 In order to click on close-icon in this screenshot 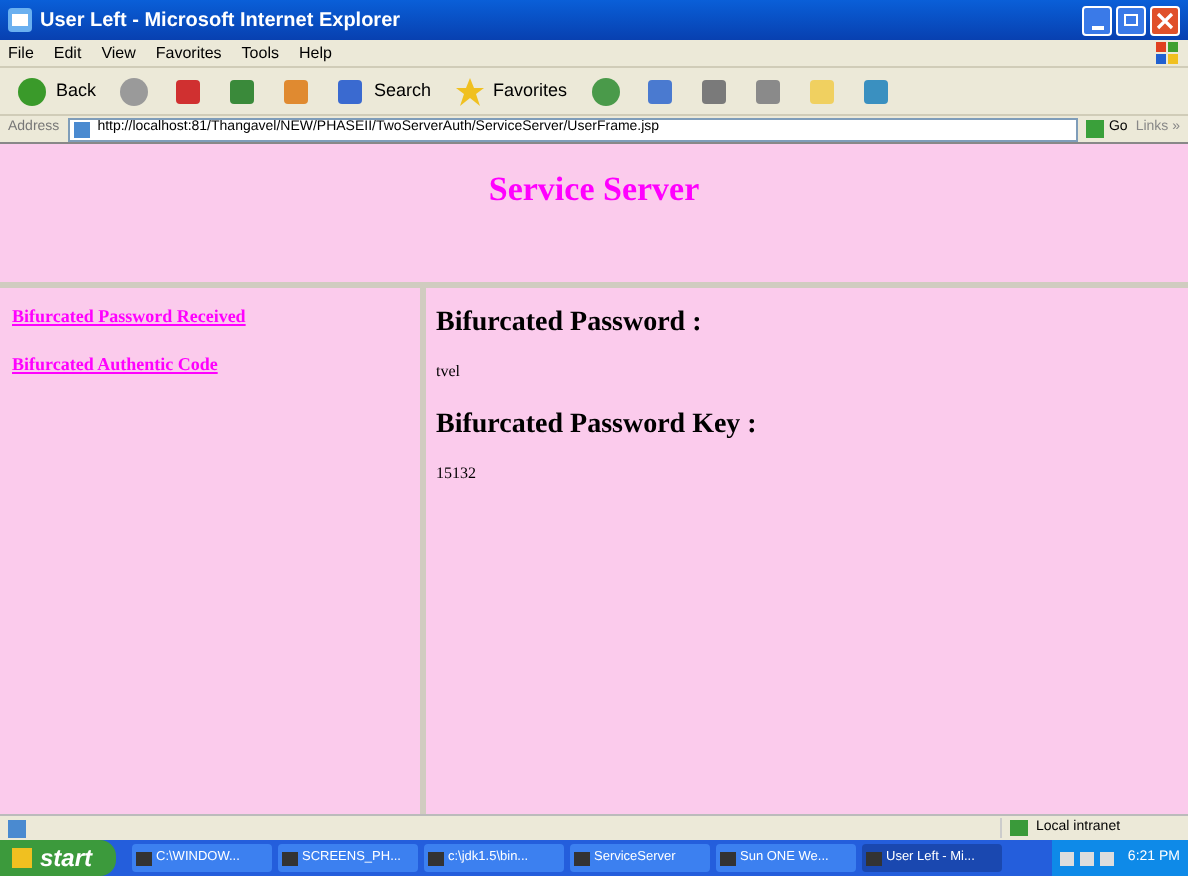, I will do `click(1165, 20)`.